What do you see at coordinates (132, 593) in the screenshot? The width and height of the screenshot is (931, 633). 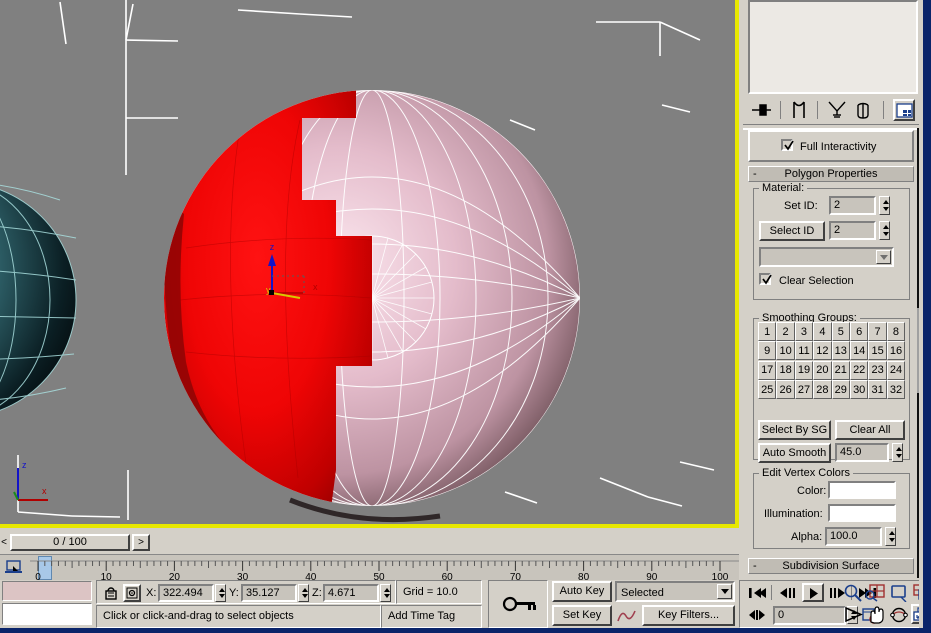 I see `absolute-relative-mode-button` at bounding box center [132, 593].